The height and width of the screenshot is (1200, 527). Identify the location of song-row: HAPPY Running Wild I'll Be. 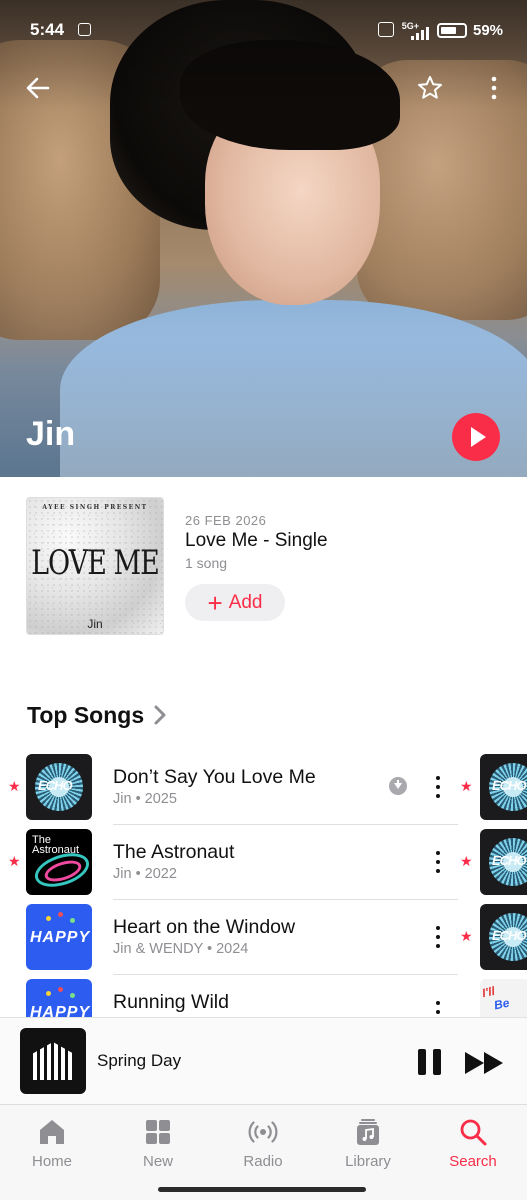
(263, 998).